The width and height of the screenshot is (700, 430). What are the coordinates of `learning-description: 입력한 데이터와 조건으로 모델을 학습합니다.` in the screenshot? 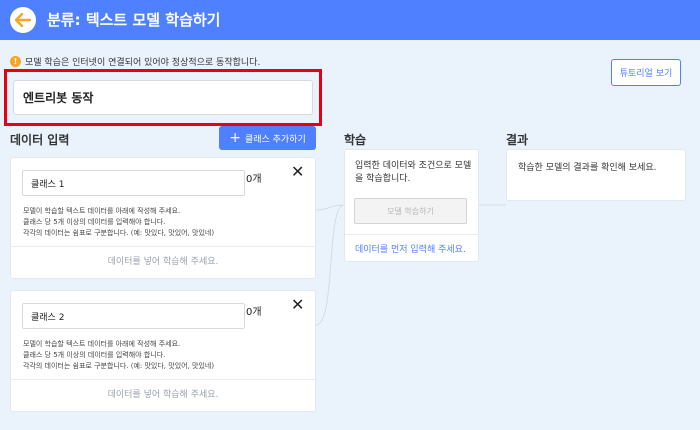 It's located at (413, 172).